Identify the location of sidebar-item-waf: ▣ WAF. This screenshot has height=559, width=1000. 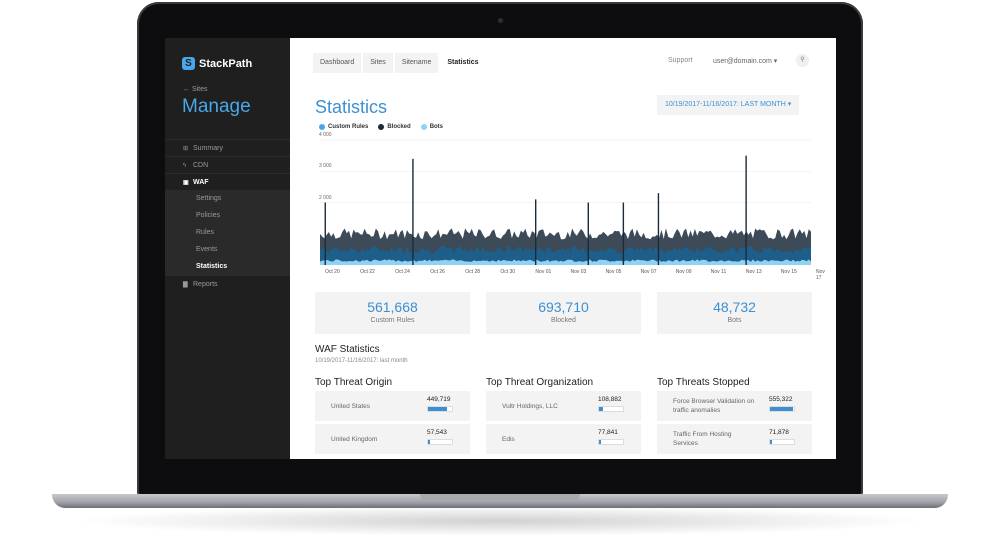
(227, 181).